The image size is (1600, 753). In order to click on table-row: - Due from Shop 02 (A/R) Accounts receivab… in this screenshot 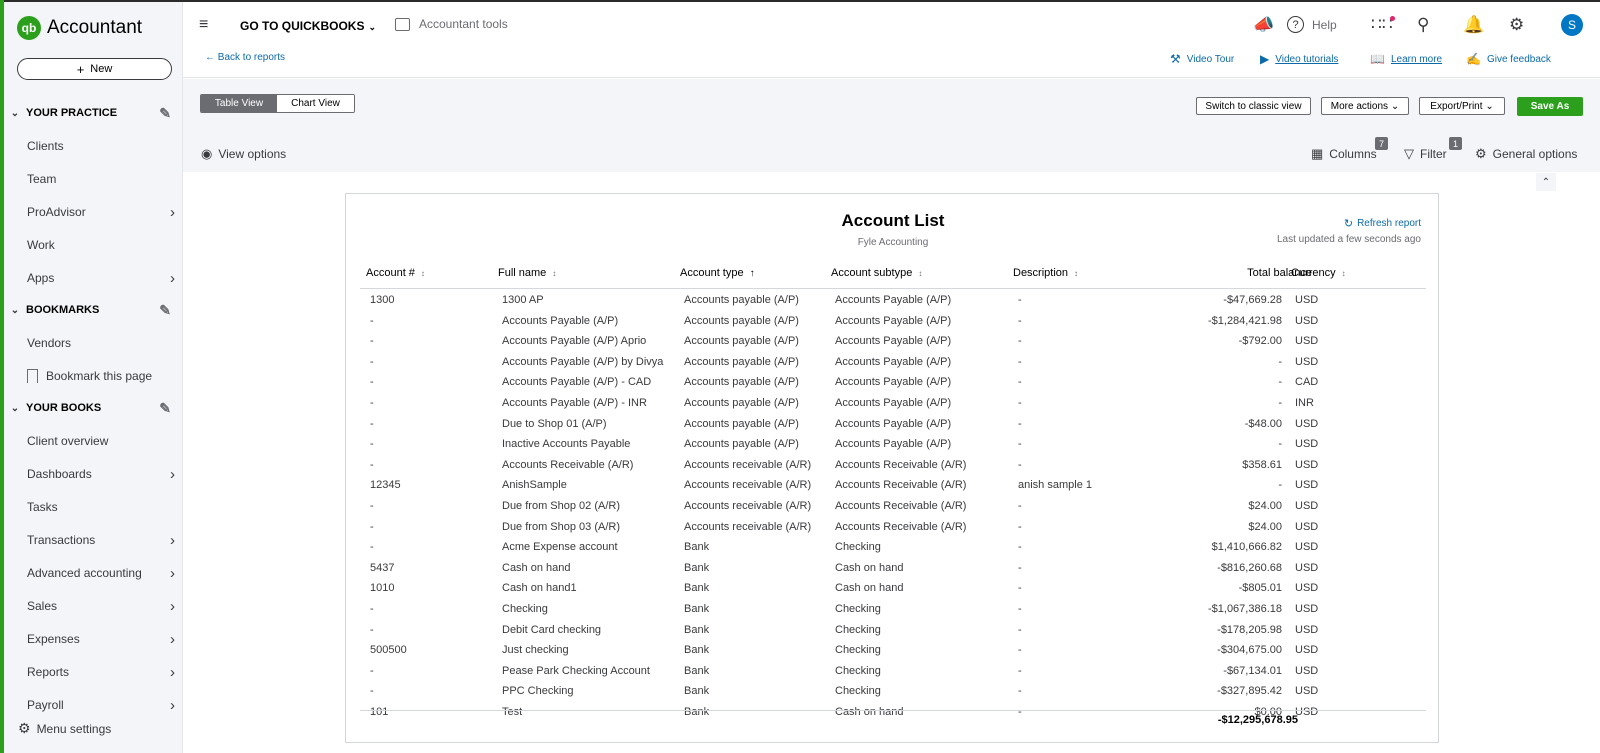, I will do `click(893, 506)`.